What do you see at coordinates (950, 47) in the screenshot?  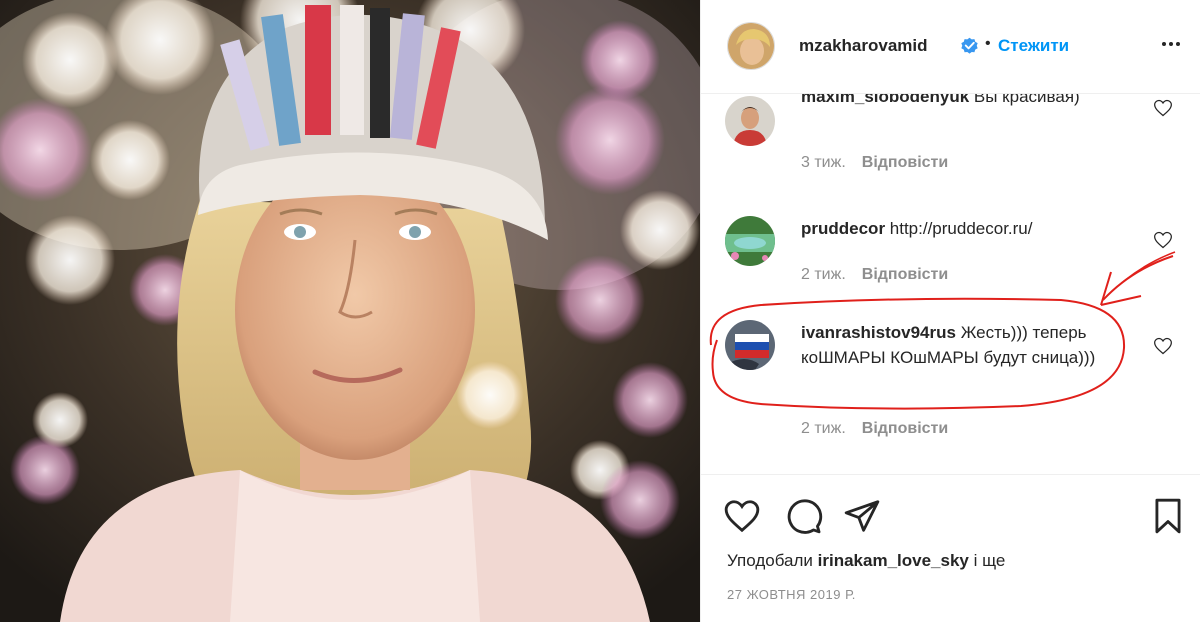 I see `post-header: mzakharovamid • Стежити` at bounding box center [950, 47].